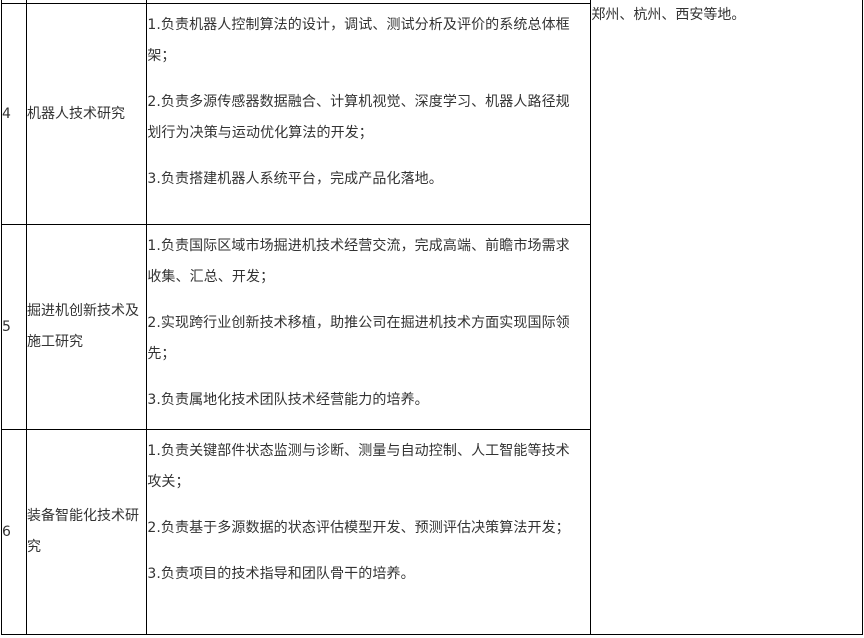  I want to click on duty-item: 1.负责国际区域市场掘进机技术经营交流，完成高端、前瞻市场需求收集、汇总、开发；, so click(358, 261).